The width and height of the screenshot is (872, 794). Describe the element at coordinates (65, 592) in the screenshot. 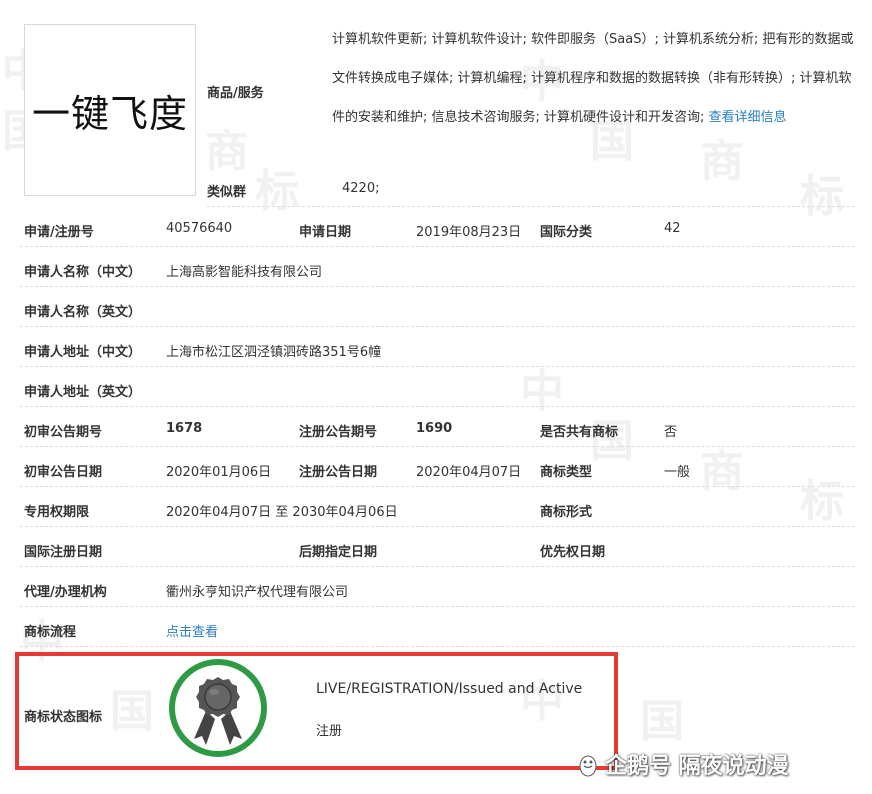

I see `agent-label: 代理/办理机构` at that location.